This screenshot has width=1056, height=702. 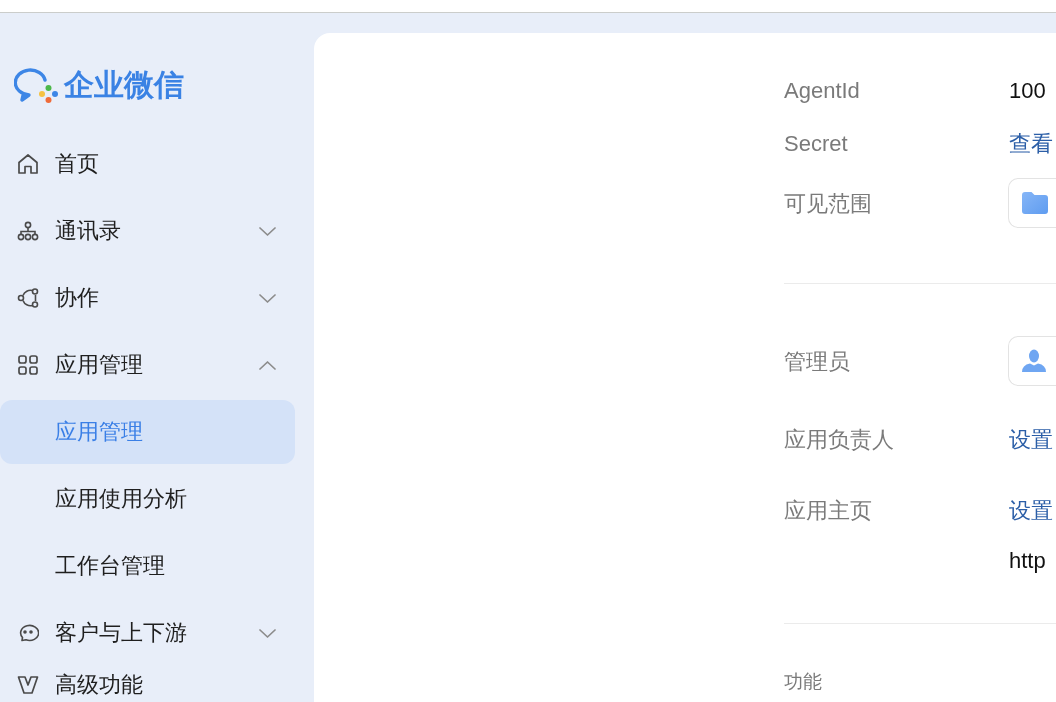 I want to click on field-label: 管理员, so click(x=817, y=361).